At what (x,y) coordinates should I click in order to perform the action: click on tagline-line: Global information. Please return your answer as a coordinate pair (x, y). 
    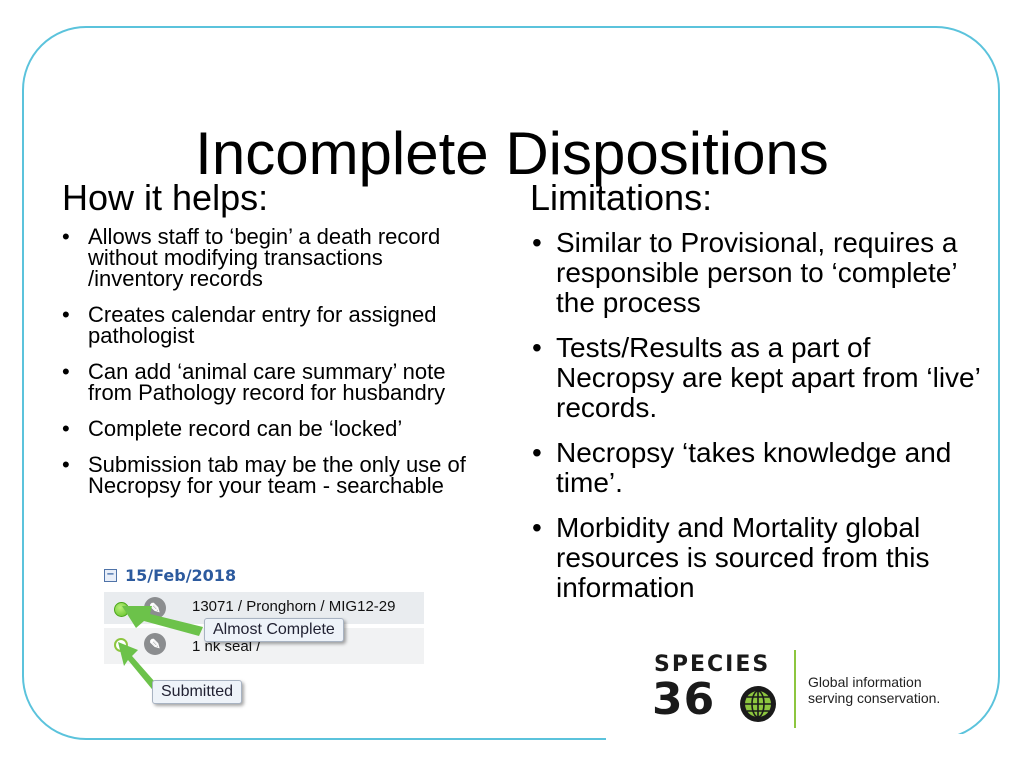
    Looking at the image, I should click on (865, 682).